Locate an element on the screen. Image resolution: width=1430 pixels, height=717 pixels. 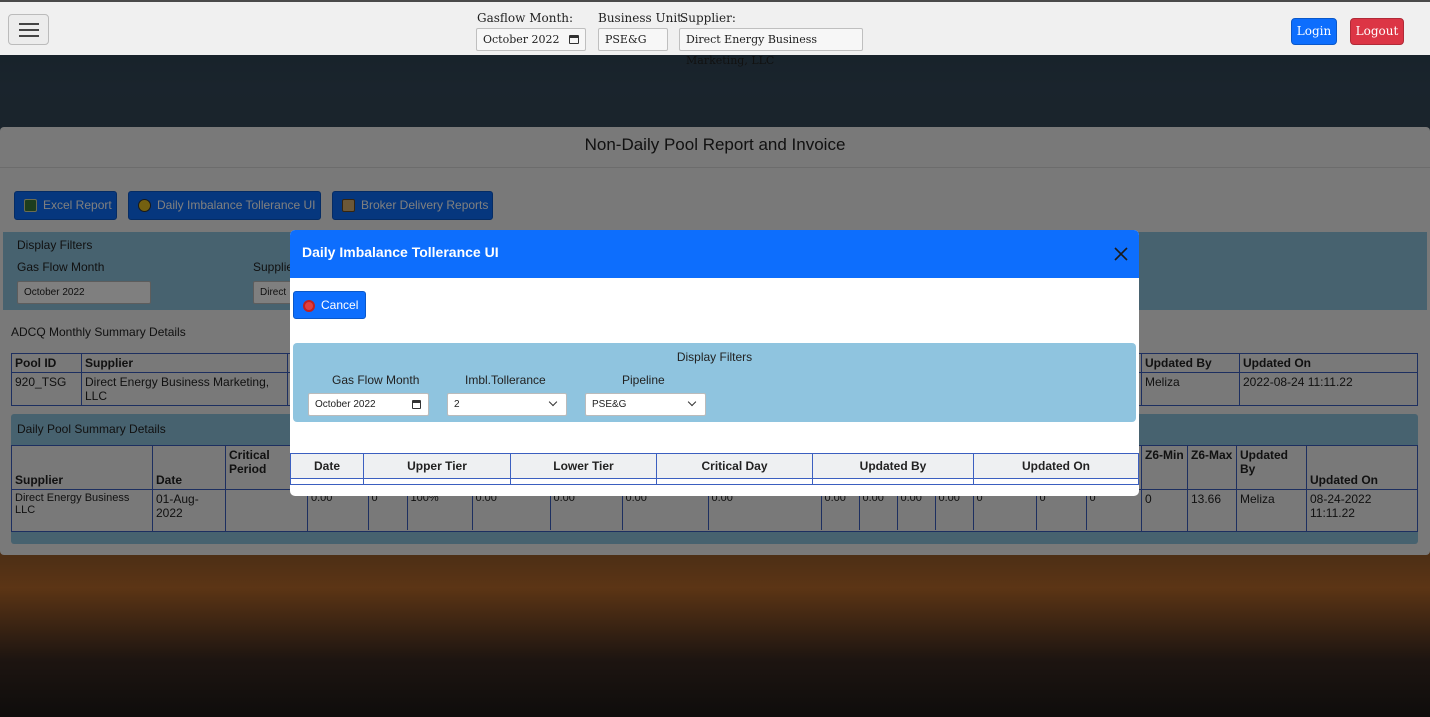
tolerance-label: Imbl.Tollerance is located at coordinates (505, 380).